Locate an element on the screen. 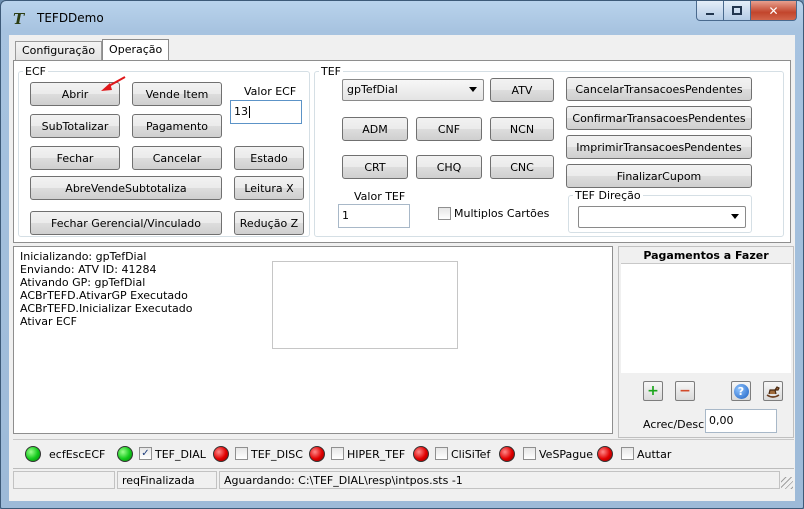  rocking-horse-button is located at coordinates (773, 391).